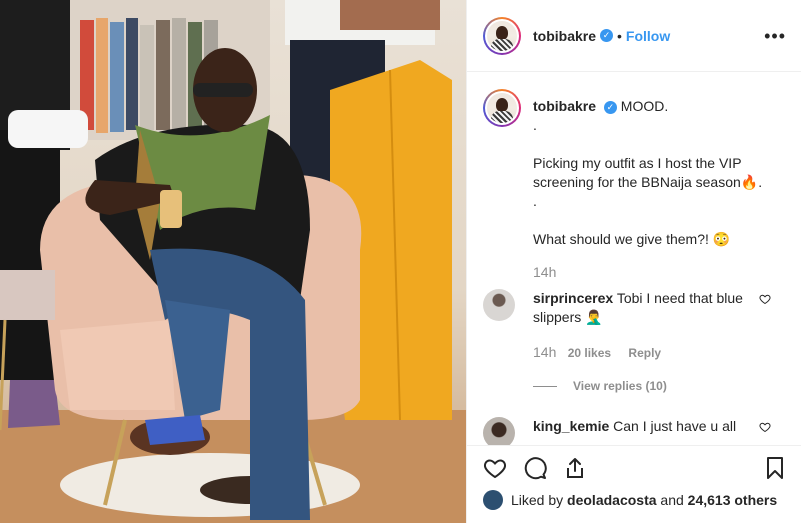 The image size is (801, 523). Describe the element at coordinates (571, 426) in the screenshot. I see `commenter-username: king_kemie` at that location.